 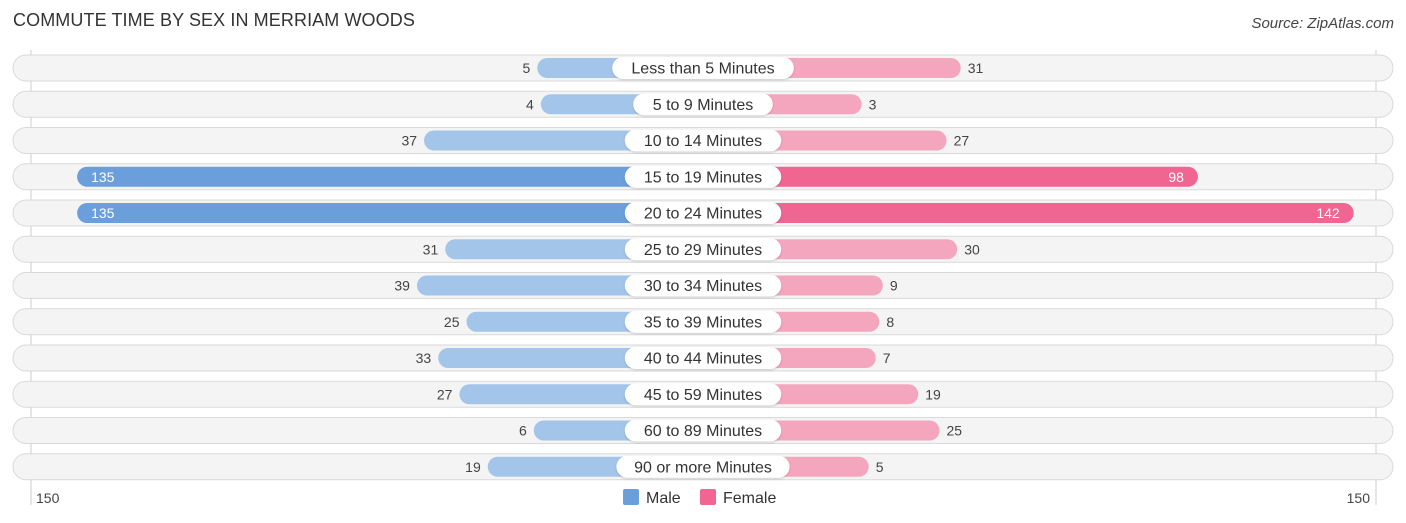 I want to click on category-label: 15 to 19 Minutes, so click(x=703, y=177).